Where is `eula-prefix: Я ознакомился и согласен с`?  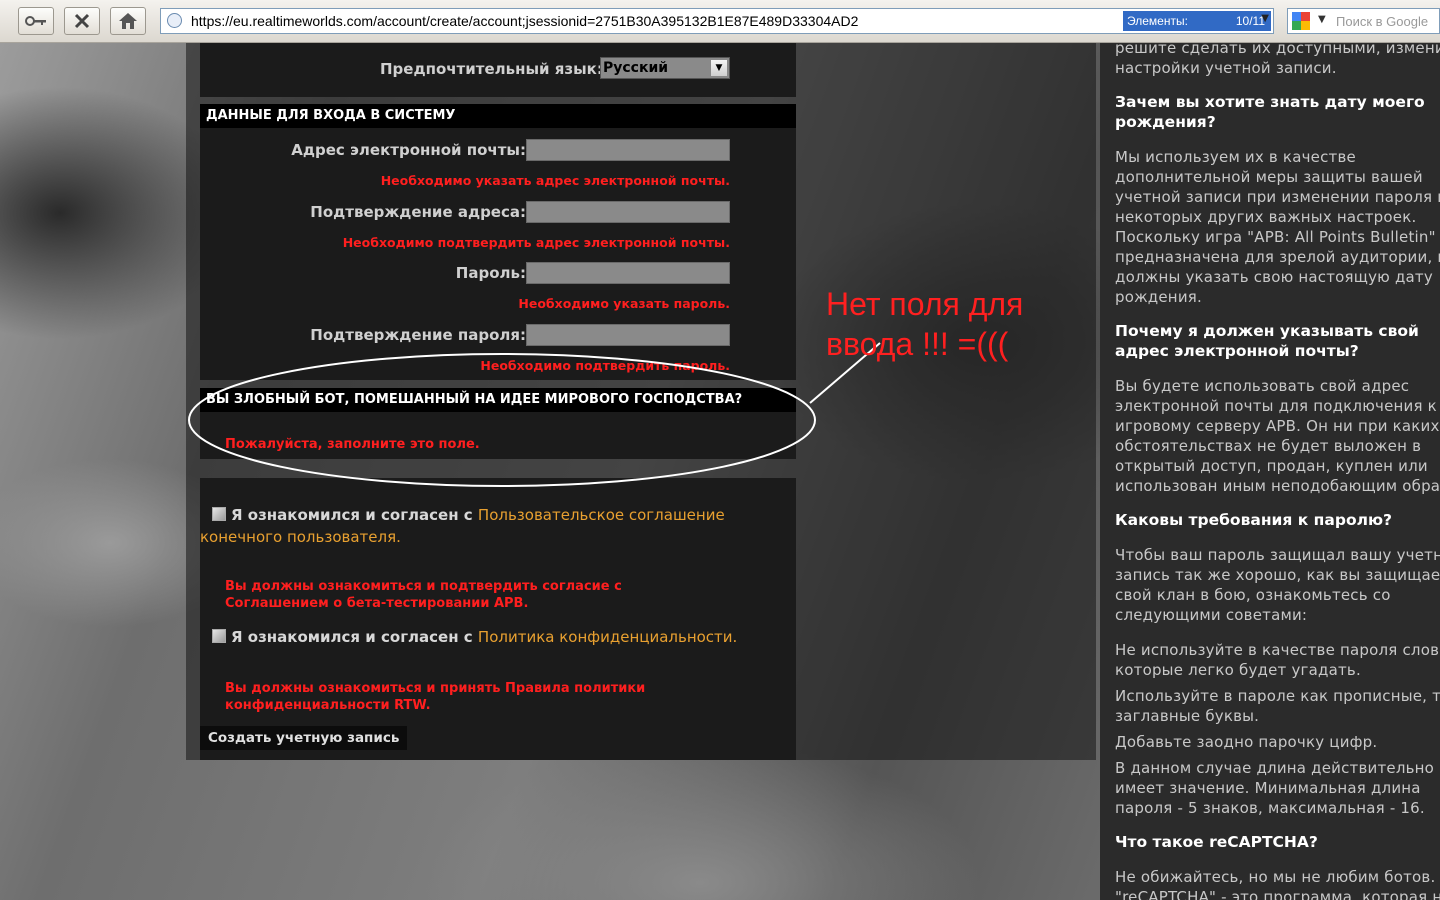
eula-prefix: Я ознакомился и согласен с is located at coordinates (354, 515).